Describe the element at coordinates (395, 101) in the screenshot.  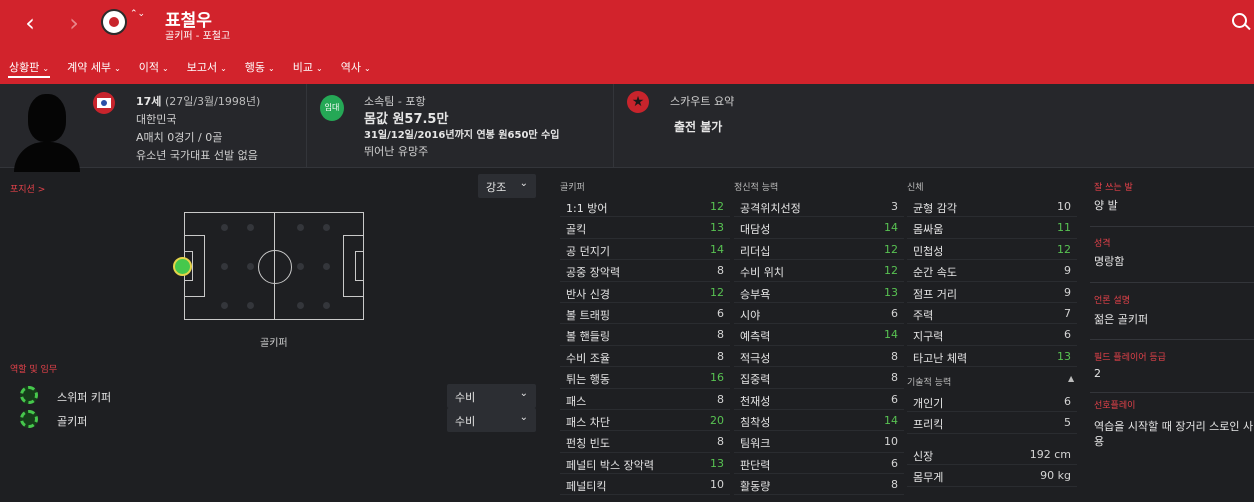
I see `club-line: 소속팀 - 포항` at that location.